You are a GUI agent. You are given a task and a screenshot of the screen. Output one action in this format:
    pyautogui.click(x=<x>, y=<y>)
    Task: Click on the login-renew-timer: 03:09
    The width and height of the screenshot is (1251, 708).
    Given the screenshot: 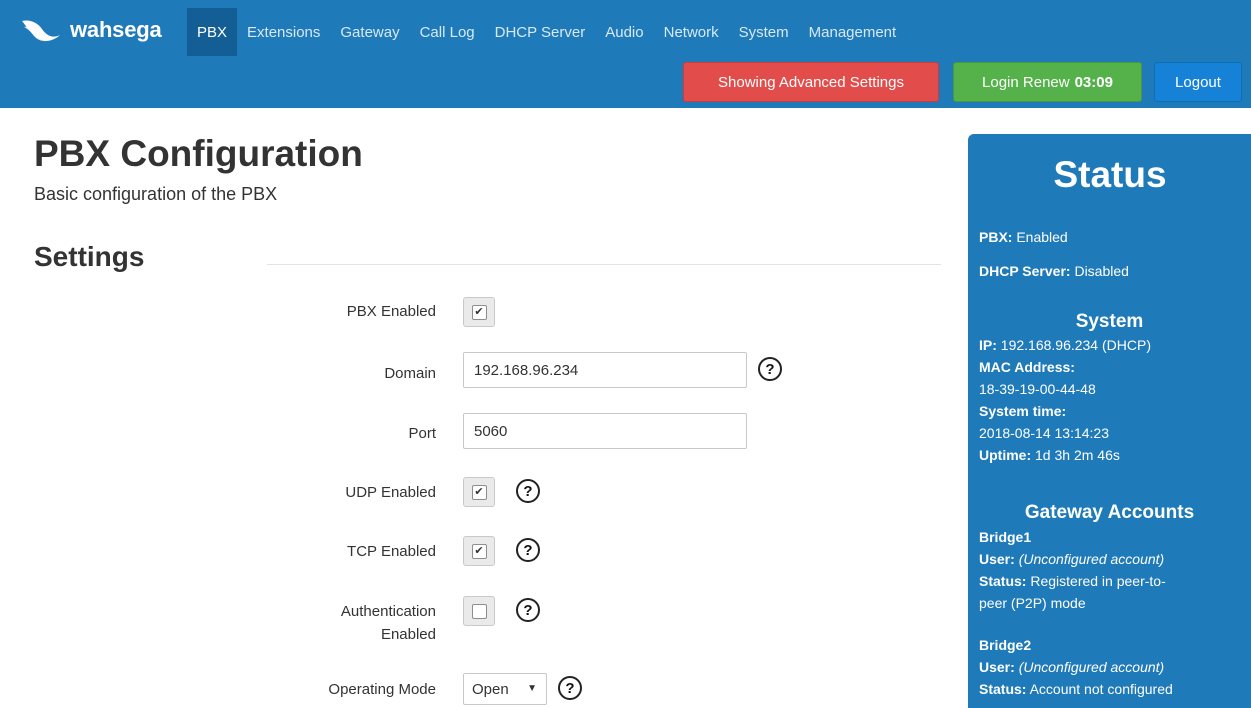 What is the action you would take?
    pyautogui.click(x=1093, y=82)
    